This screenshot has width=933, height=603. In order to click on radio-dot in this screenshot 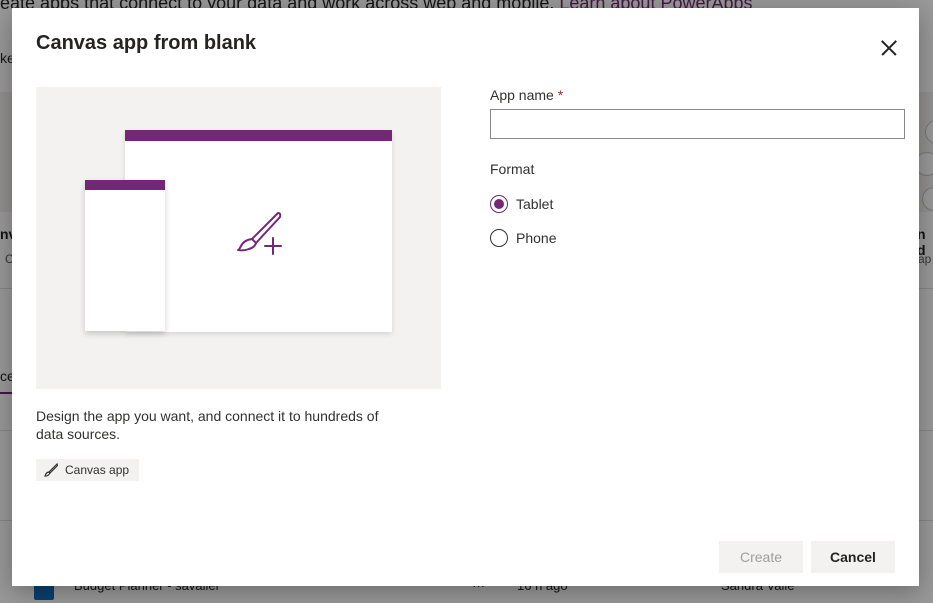, I will do `click(499, 204)`.